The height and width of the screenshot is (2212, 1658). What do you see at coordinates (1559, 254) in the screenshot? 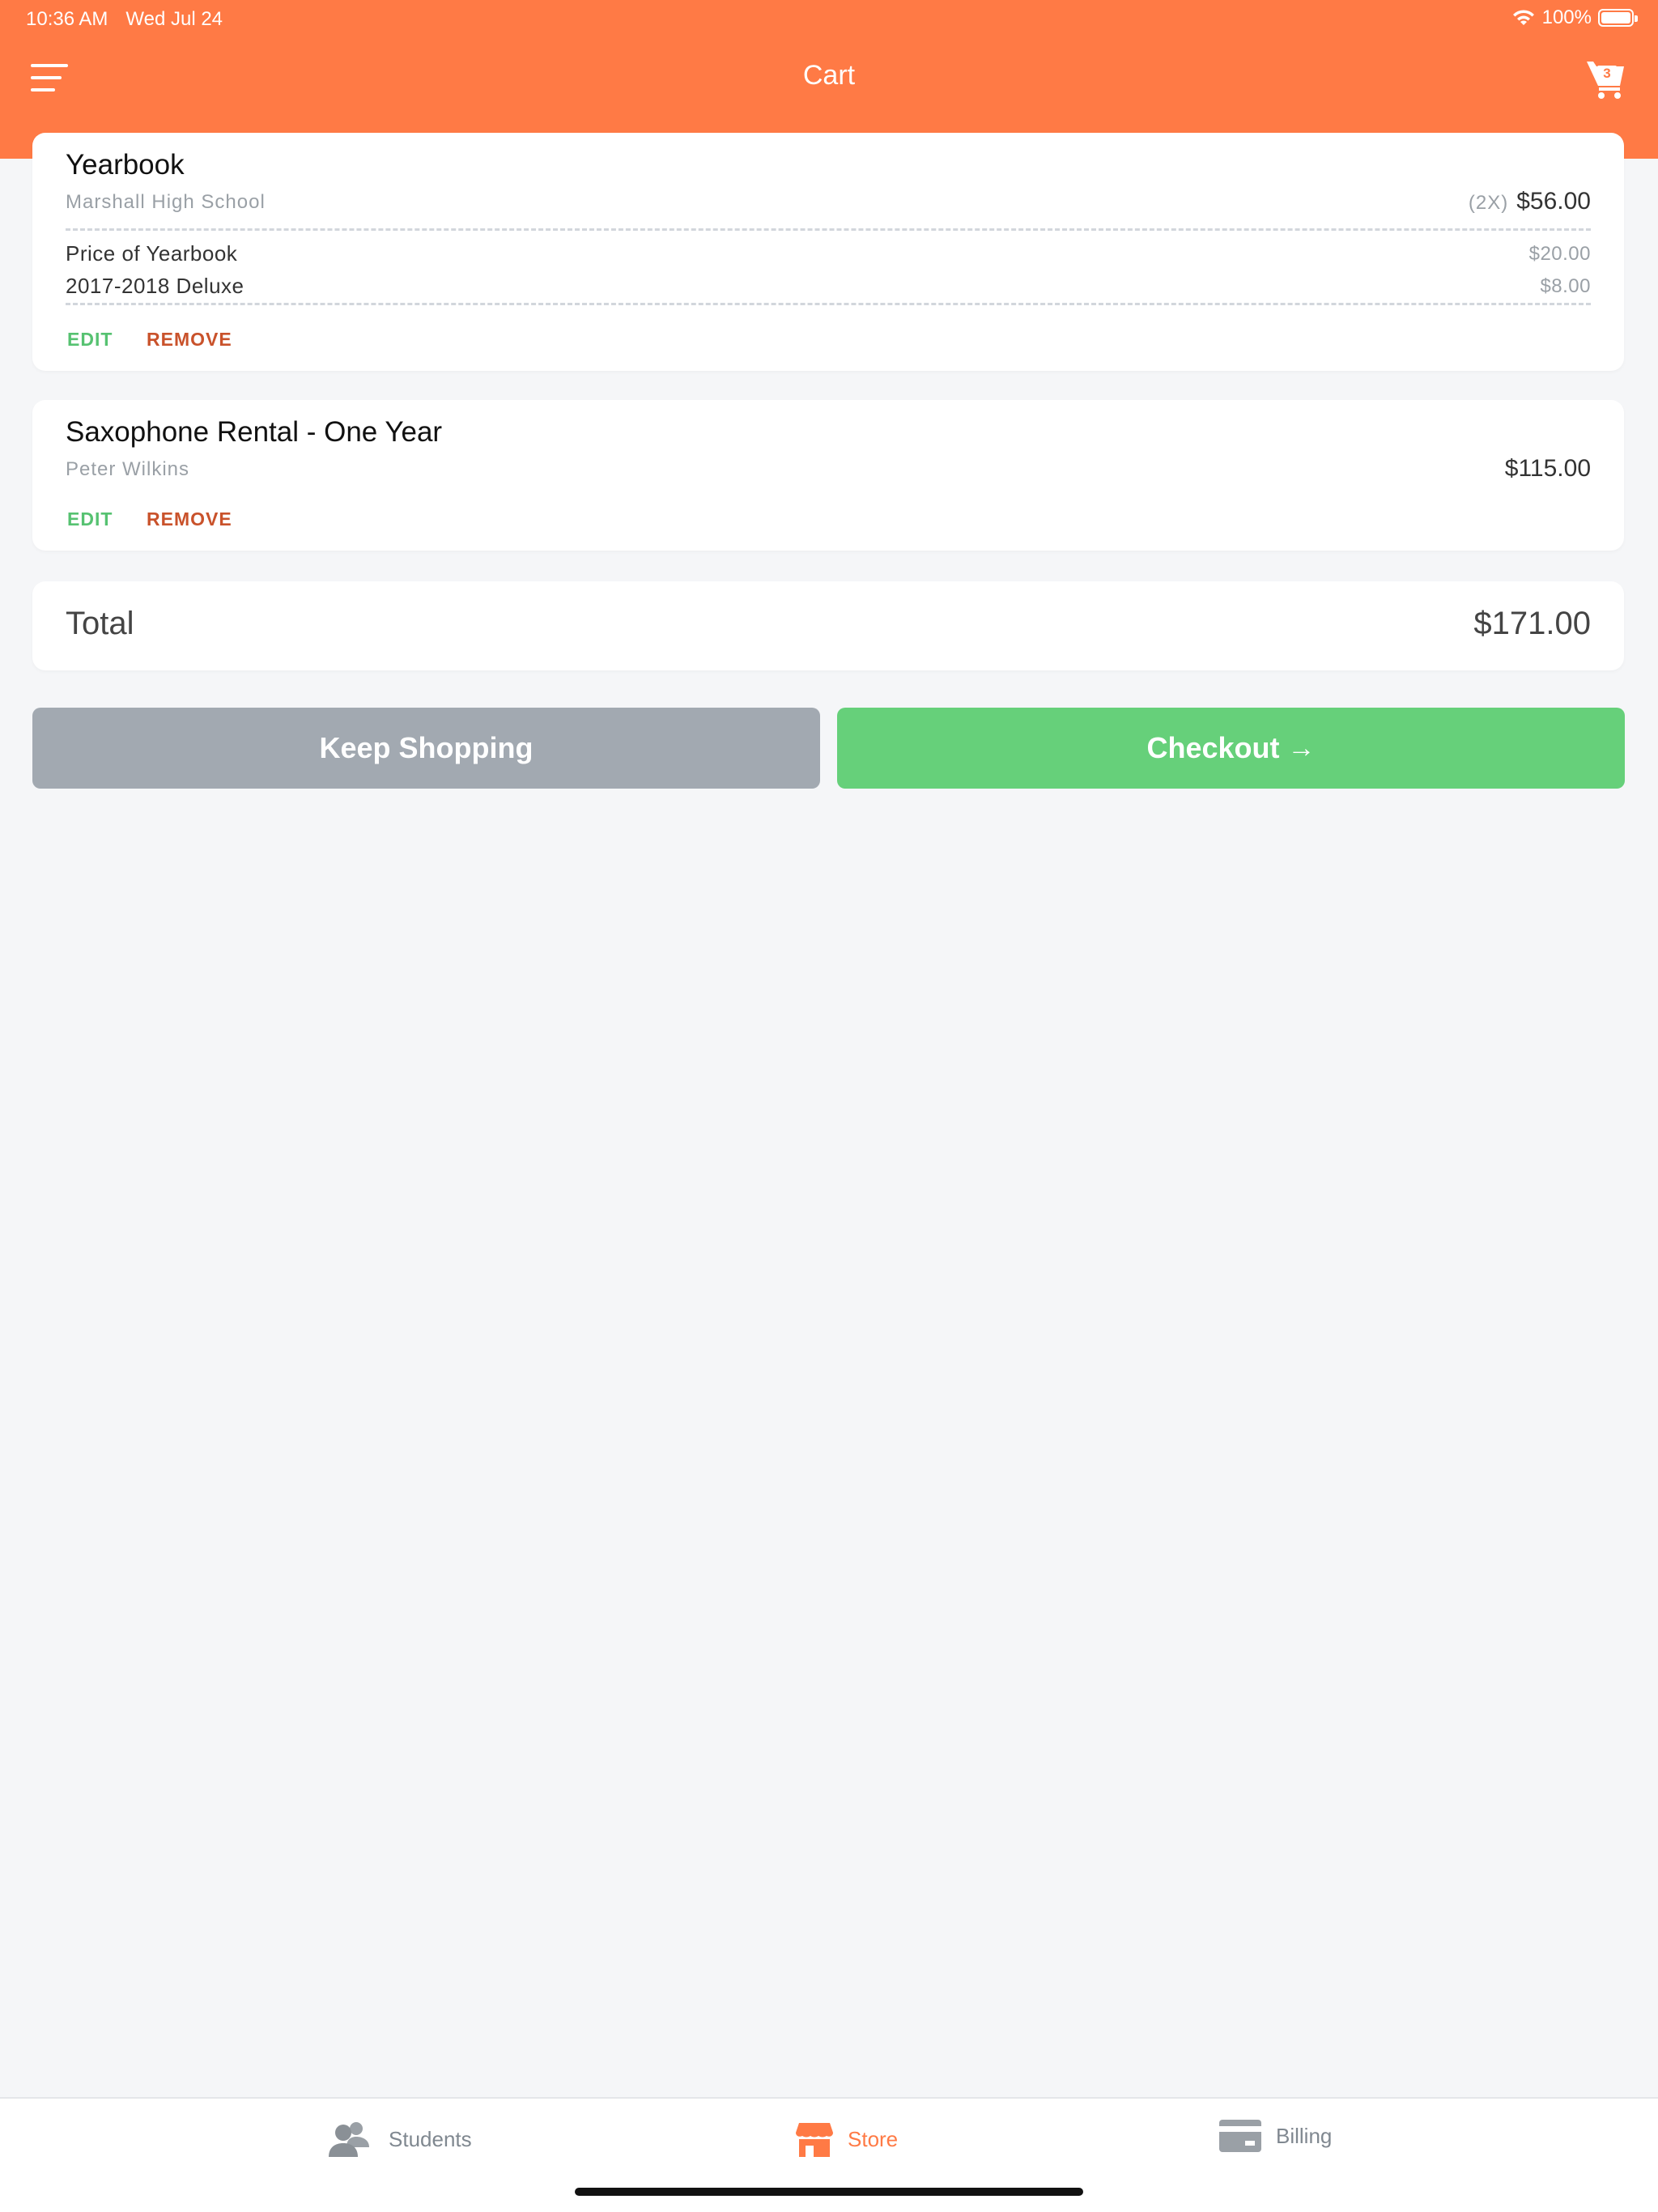
I see `line-item-amount: $20.00` at bounding box center [1559, 254].